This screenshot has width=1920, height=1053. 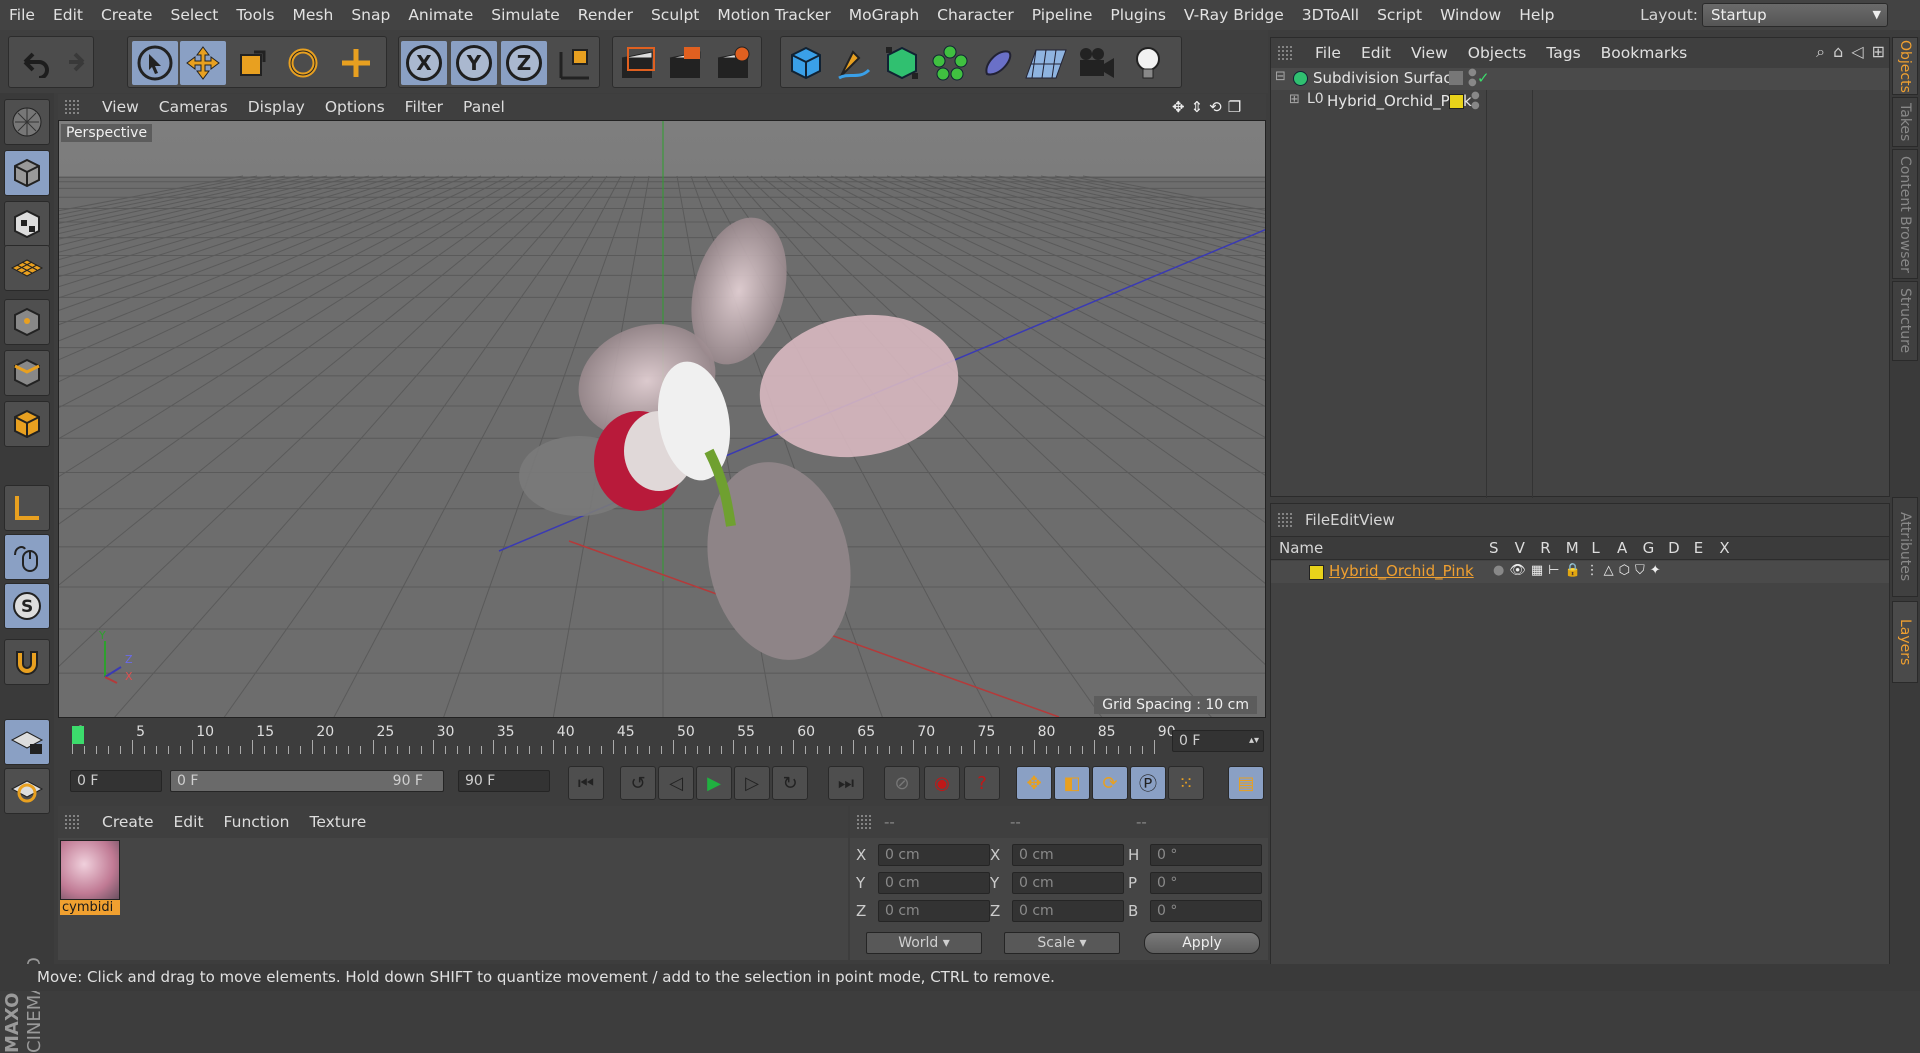 I want to click on playhead, so click(x=78, y=735).